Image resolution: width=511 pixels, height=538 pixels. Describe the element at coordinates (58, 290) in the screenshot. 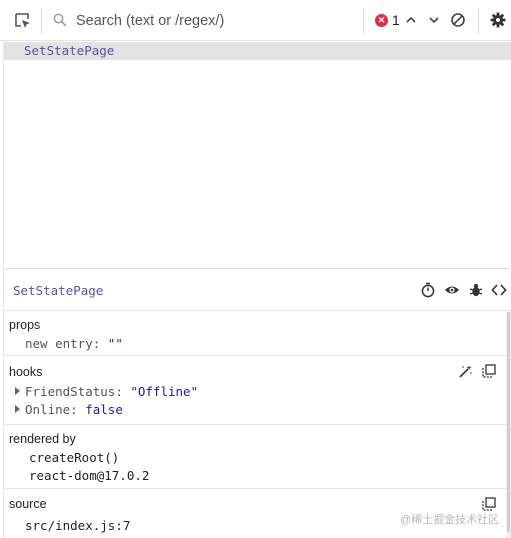

I see `inspected-component-name: SetStatePage` at that location.